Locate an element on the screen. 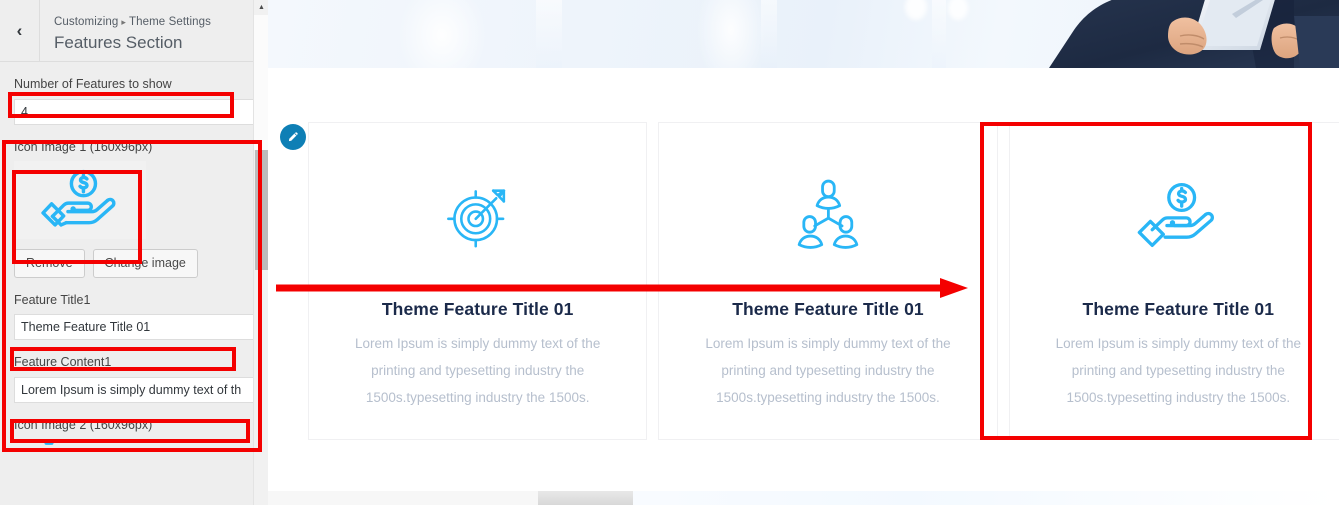  icon-image-2-preview is located at coordinates (134, 449).